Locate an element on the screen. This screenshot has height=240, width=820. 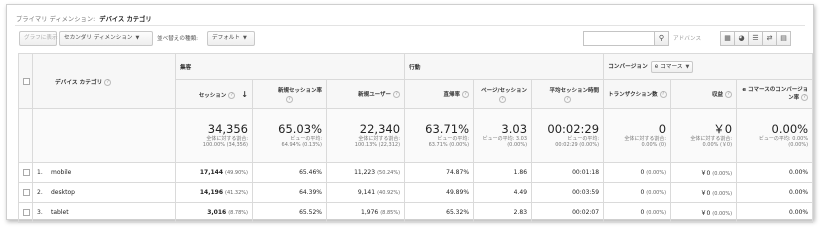
performance-view-icon: ☰ is located at coordinates (755, 38).